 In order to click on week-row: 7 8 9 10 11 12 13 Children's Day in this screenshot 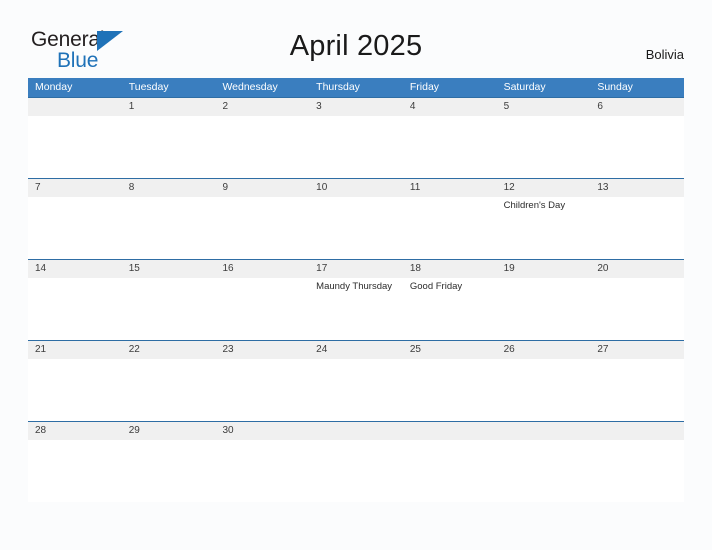, I will do `click(356, 218)`.